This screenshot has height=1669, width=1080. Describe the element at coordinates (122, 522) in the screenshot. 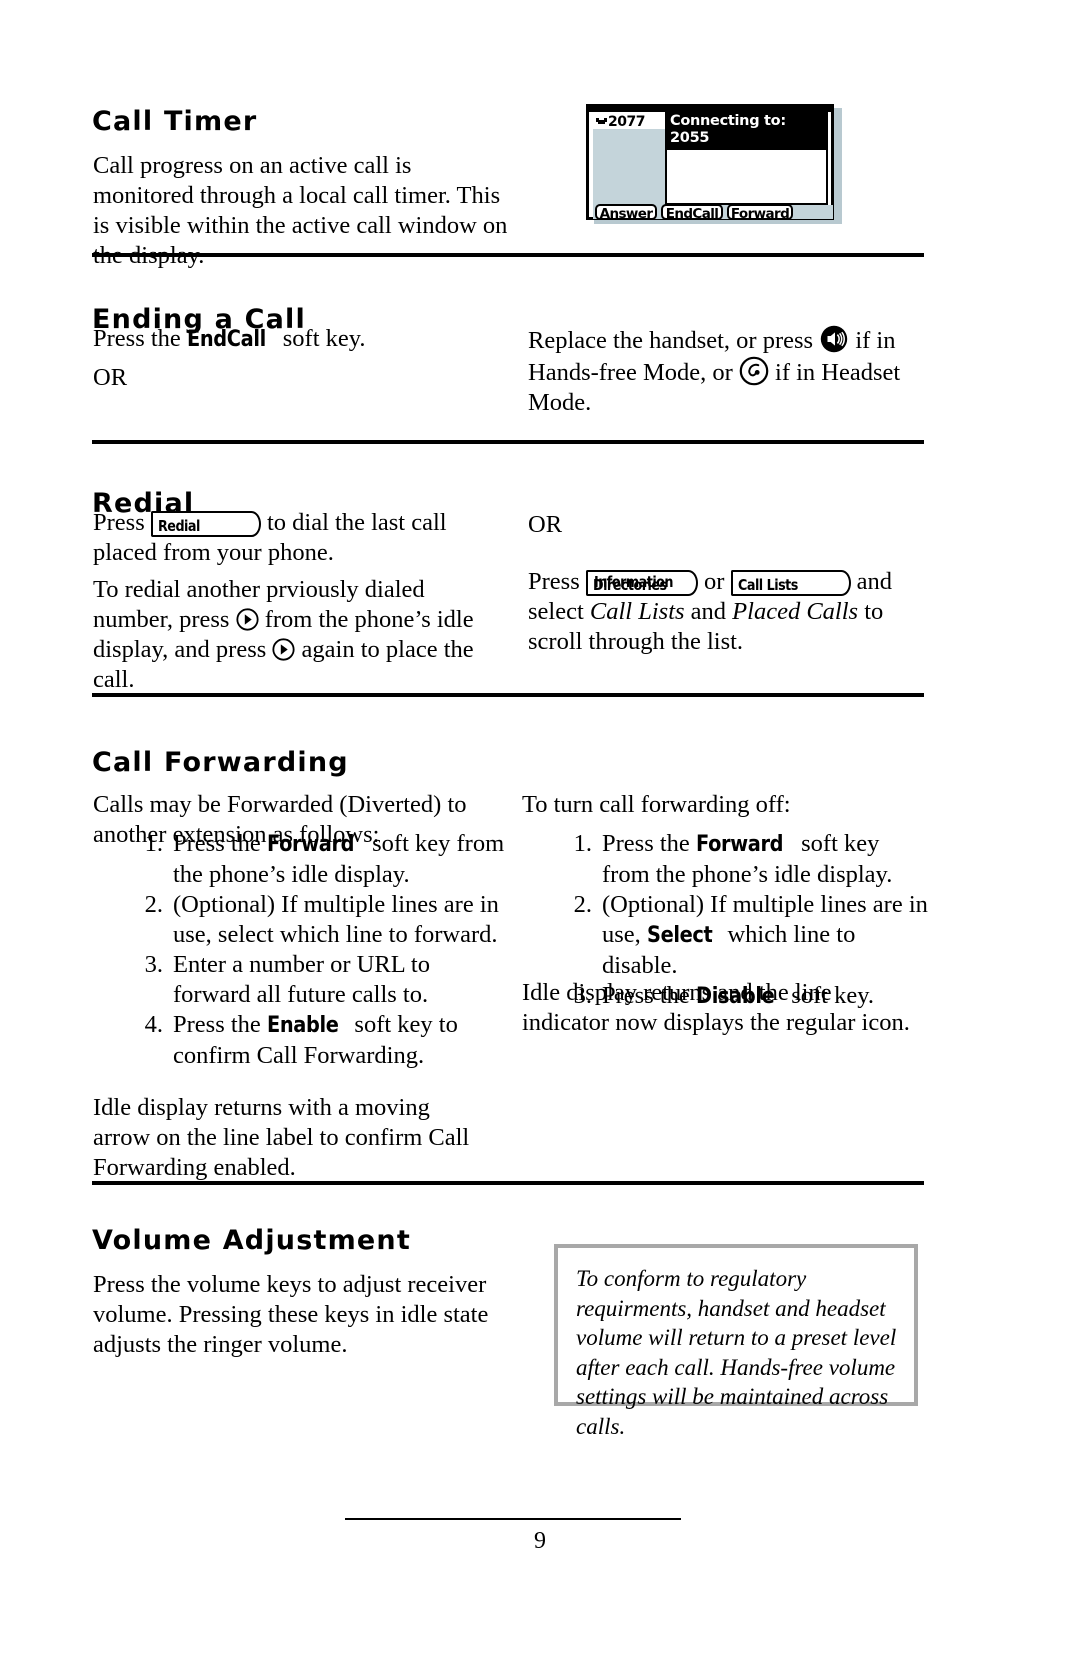

I see `redial-press-prefix: Press` at that location.